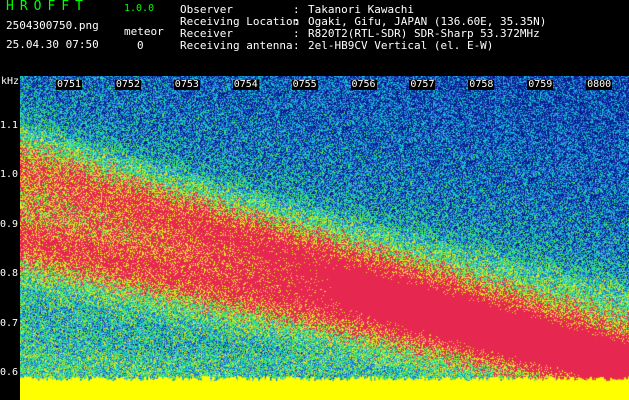 The image size is (629, 400). What do you see at coordinates (9, 224) in the screenshot?
I see `y-tick-label: 0.9` at bounding box center [9, 224].